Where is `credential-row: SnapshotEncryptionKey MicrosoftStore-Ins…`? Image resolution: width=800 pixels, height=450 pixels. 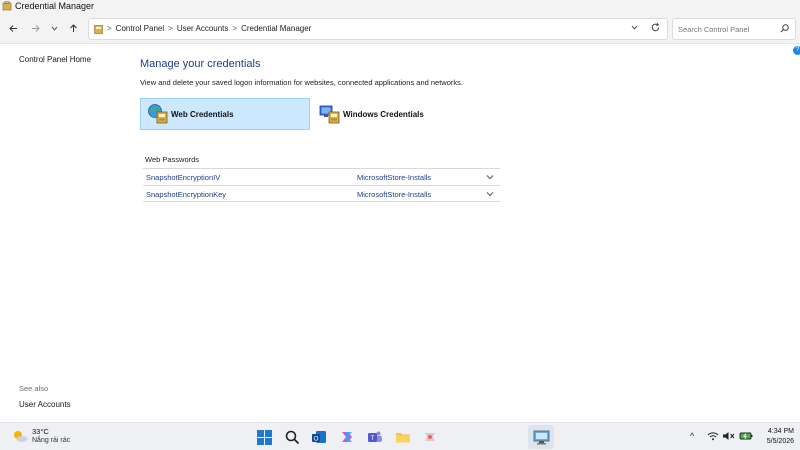 credential-row: SnapshotEncryptionKey MicrosoftStore-Ins… is located at coordinates (321, 193).